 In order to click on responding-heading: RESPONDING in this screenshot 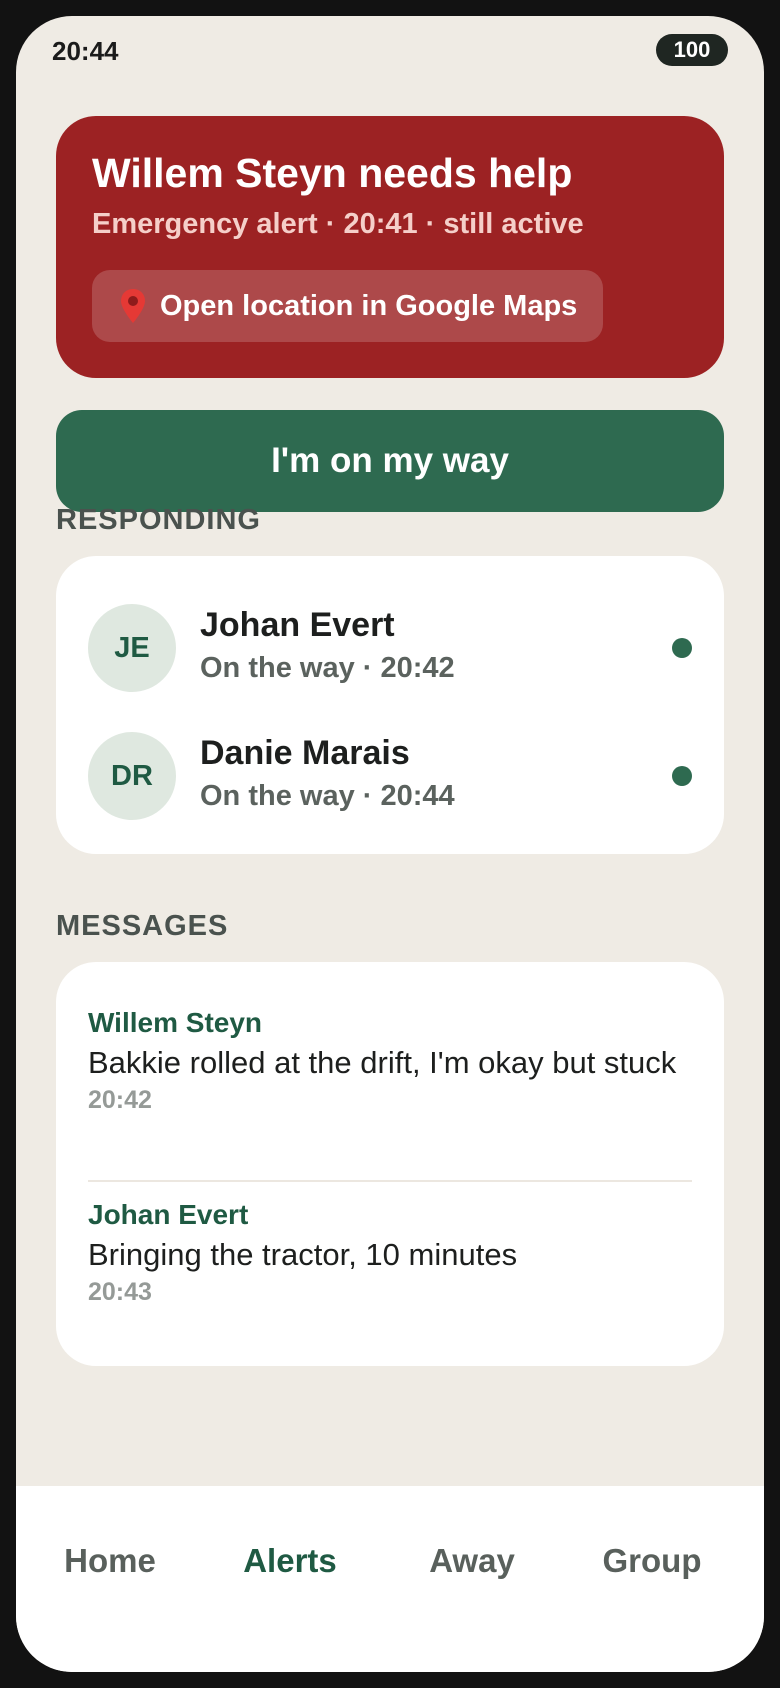, I will do `click(158, 520)`.